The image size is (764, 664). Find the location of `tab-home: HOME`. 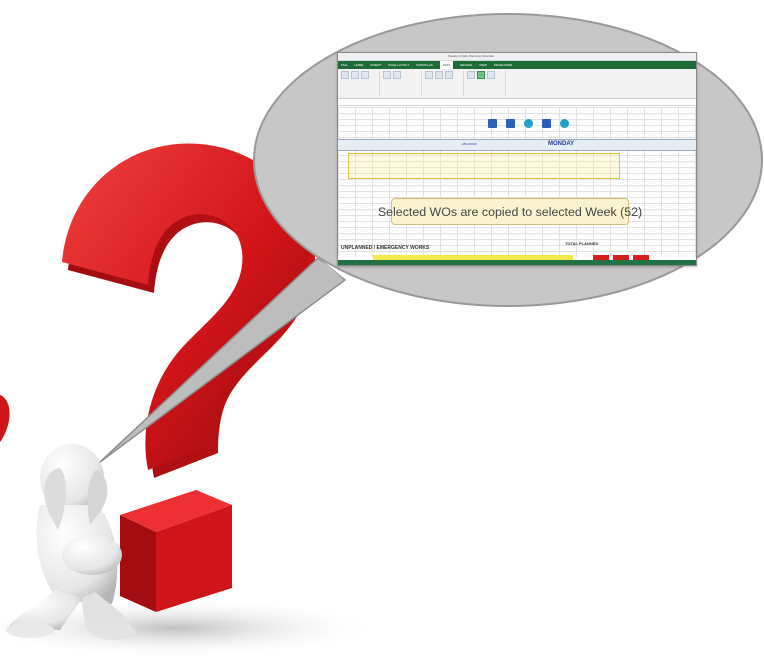

tab-home: HOME is located at coordinates (358, 65).